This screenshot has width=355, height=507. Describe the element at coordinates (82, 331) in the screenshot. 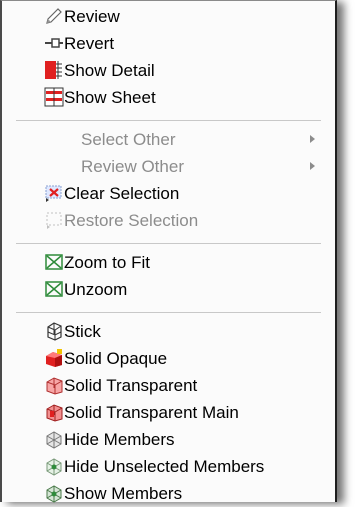

I see `menu-item-label: Stick` at that location.